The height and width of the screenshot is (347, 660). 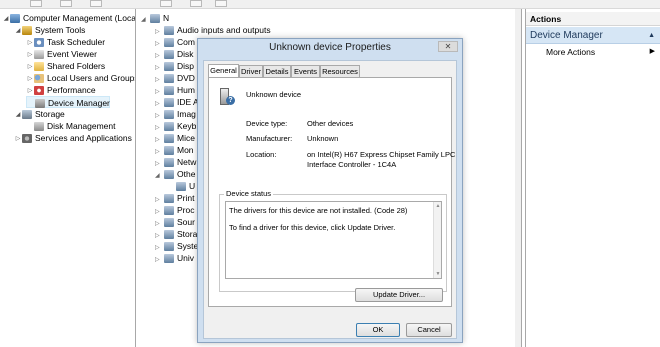 I want to click on tree-item-label: Local Users and Groups, so click(x=91, y=78).